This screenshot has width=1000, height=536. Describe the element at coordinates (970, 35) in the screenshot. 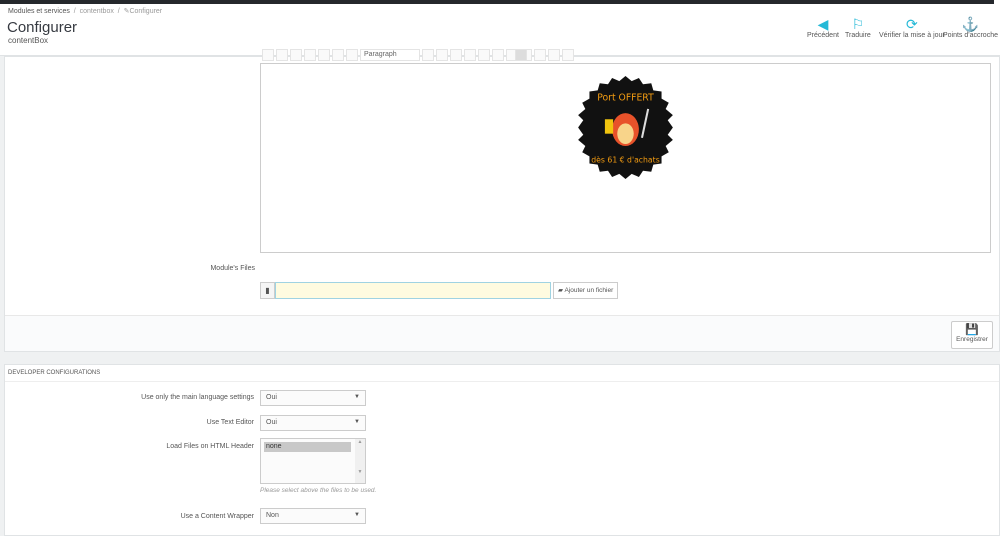

I see `hooks-label: Points d'accroche` at that location.